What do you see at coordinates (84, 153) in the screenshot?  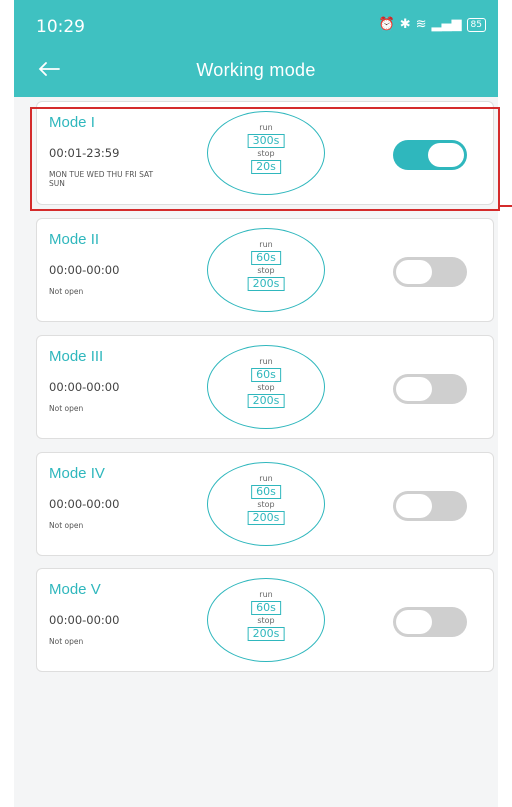 I see `mode-time-range: 00:01-23:59` at bounding box center [84, 153].